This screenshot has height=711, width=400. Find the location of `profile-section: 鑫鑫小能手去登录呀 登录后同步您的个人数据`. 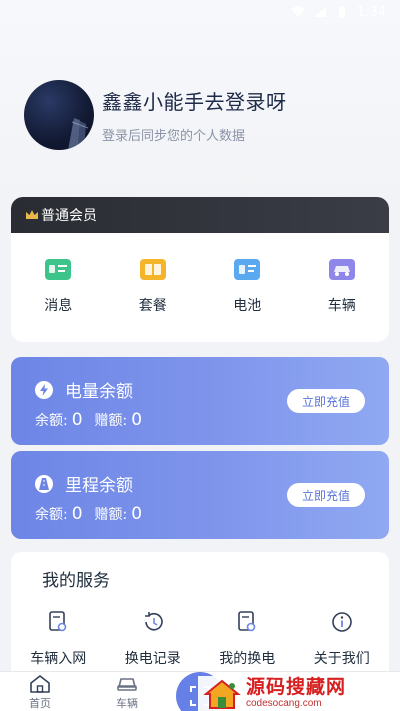

profile-section: 鑫鑫小能手去登录呀 登录后同步您的个人数据 is located at coordinates (155, 115).